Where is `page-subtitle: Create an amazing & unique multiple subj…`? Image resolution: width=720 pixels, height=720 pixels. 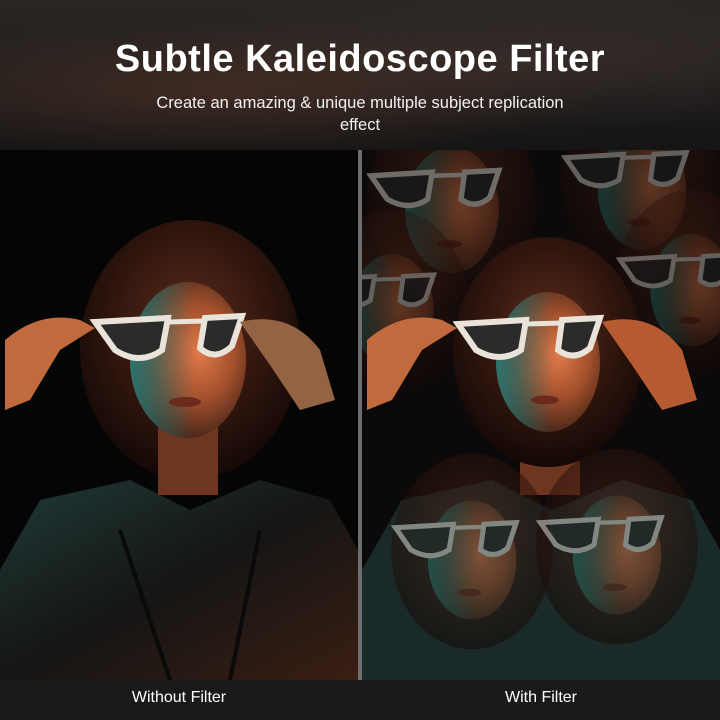 page-subtitle: Create an amazing & unique multiple subj… is located at coordinates (360, 114).